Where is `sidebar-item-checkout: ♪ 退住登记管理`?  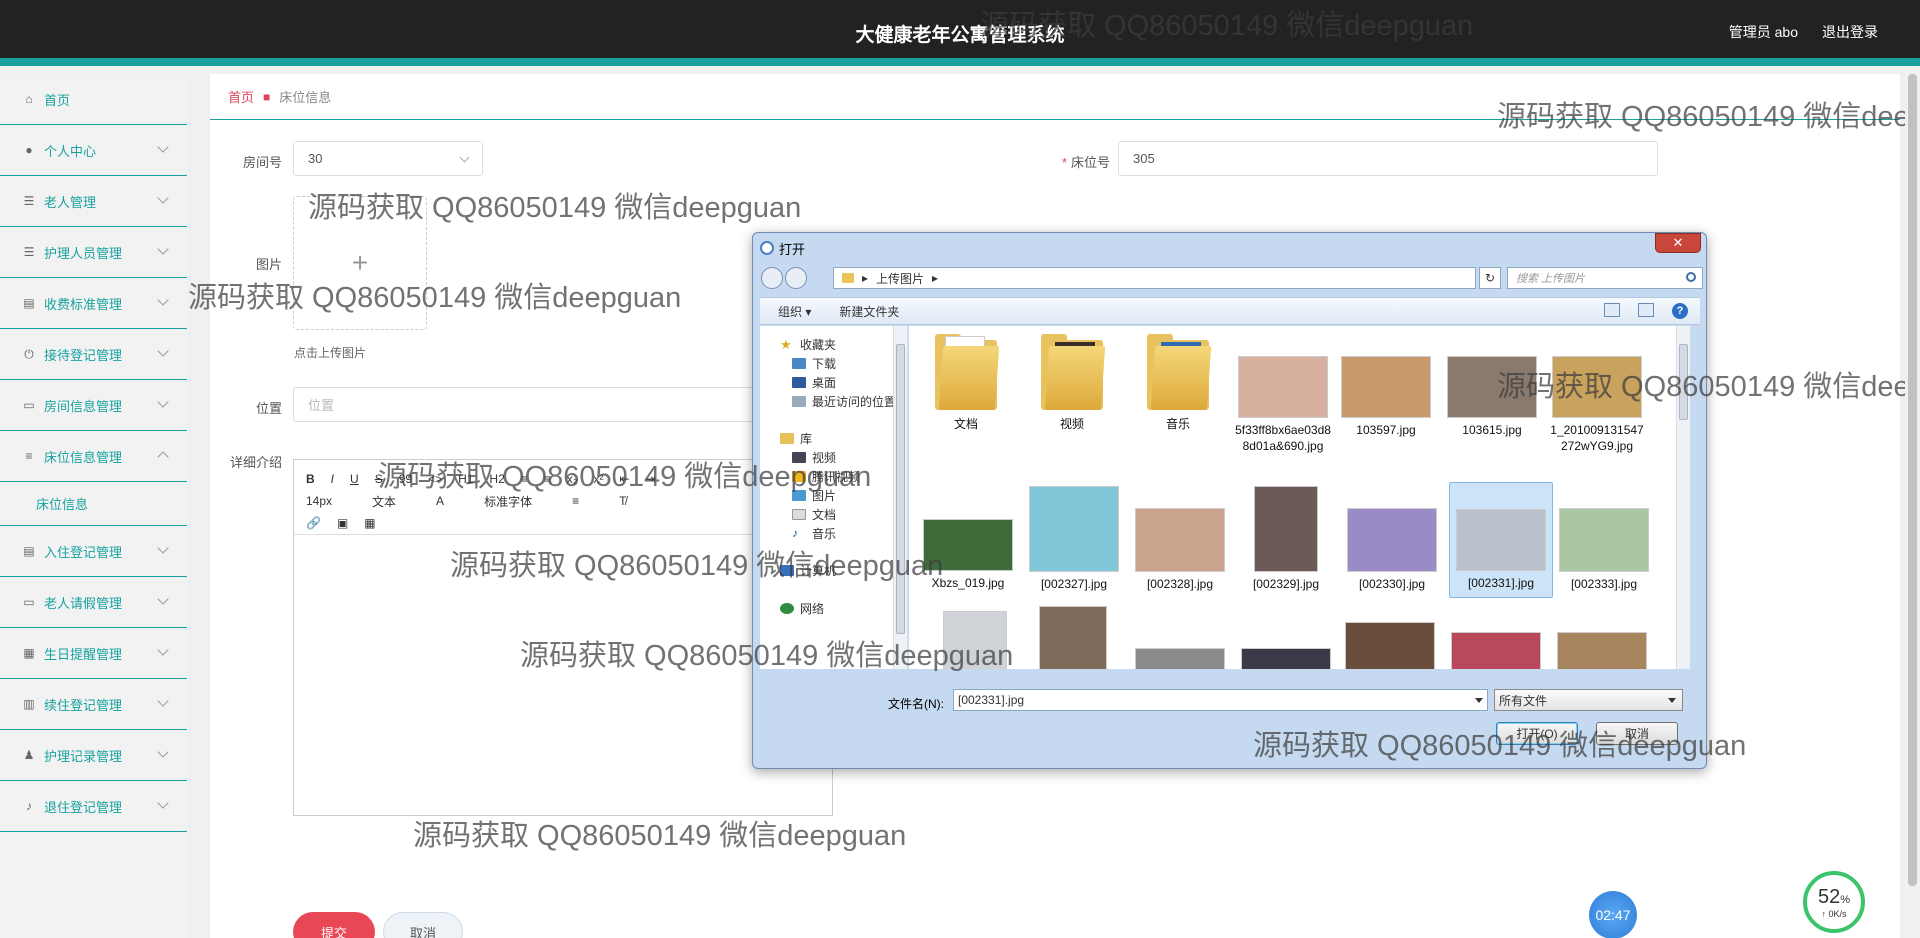
sidebar-item-checkout: ♪ 退住登记管理 is located at coordinates (93, 806).